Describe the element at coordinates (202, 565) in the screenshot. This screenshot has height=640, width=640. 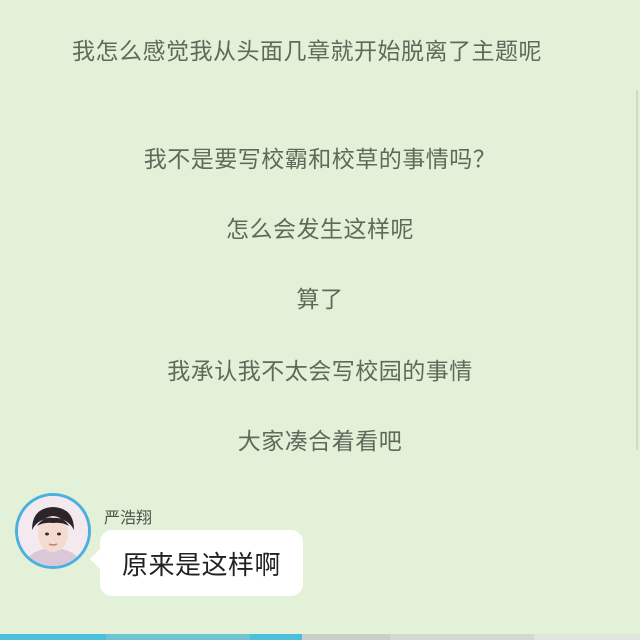
I see `message-text: 原来是这样啊` at that location.